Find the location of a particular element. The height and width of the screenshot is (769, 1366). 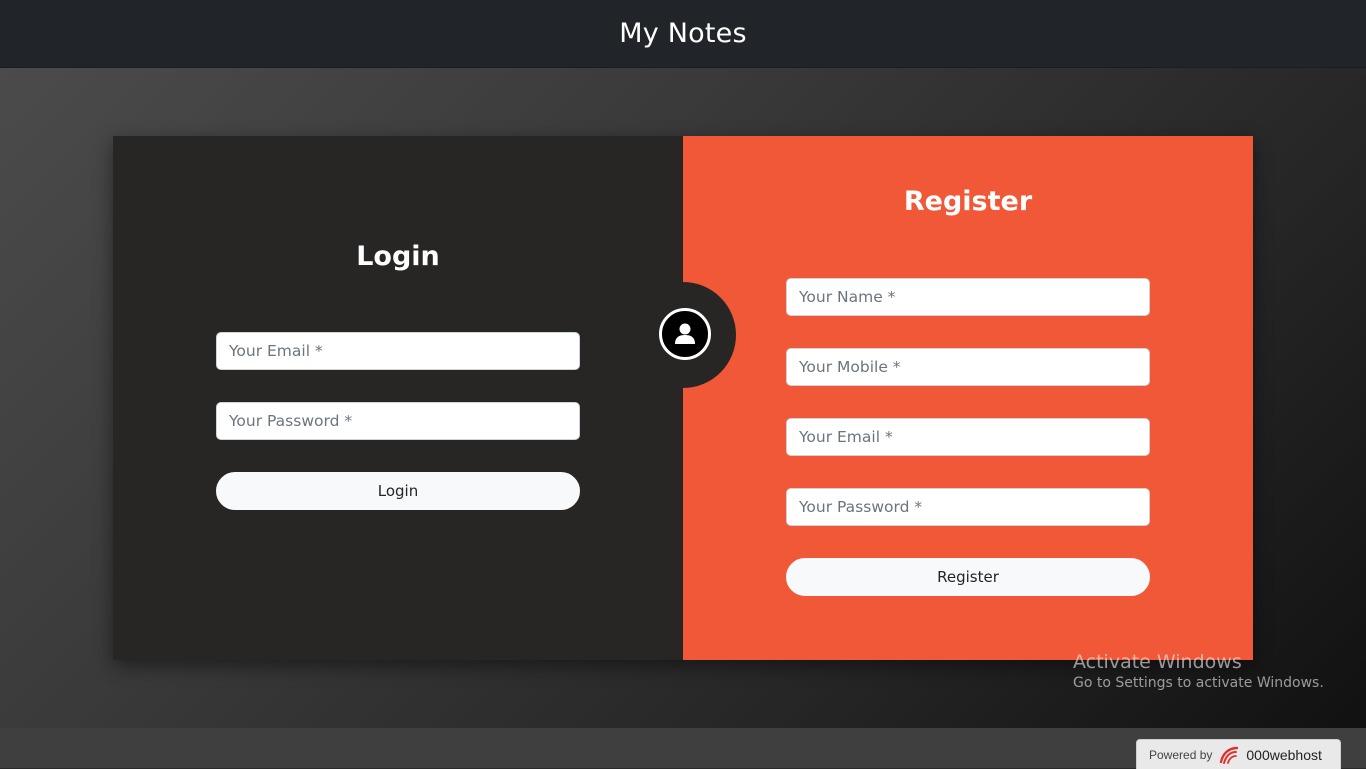

000webhost-logo-icon is located at coordinates (1229, 755).